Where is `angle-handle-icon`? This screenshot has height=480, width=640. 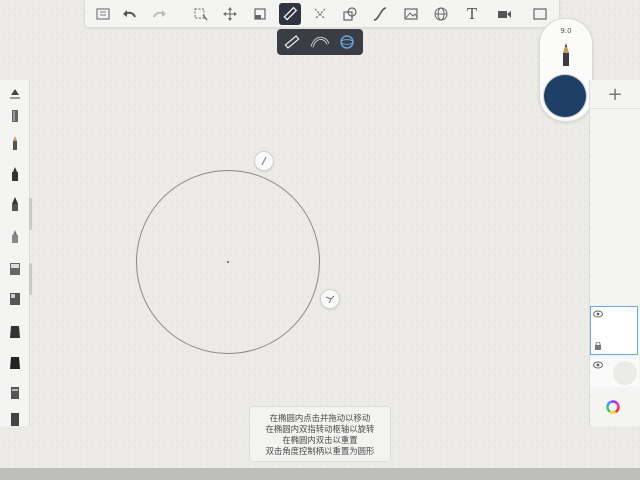 angle-handle-icon is located at coordinates (264, 161).